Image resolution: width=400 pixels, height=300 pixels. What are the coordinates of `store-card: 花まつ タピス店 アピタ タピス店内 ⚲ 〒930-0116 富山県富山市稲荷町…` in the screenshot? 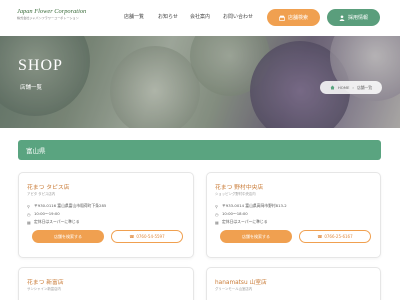 It's located at (106, 215).